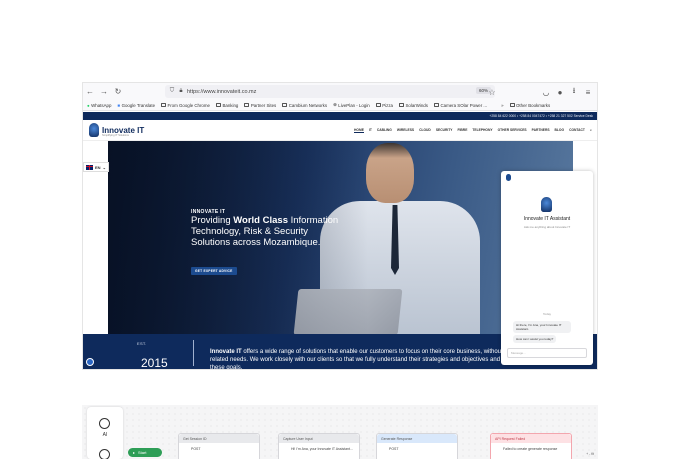 The image size is (680, 459). Describe the element at coordinates (104, 454) in the screenshot. I see `history-icon` at that location.